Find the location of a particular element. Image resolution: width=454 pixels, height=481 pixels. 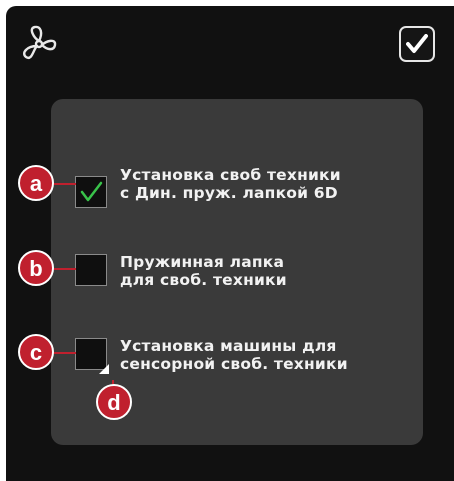

option-label-line1: Установка своб техники is located at coordinates (230, 175).